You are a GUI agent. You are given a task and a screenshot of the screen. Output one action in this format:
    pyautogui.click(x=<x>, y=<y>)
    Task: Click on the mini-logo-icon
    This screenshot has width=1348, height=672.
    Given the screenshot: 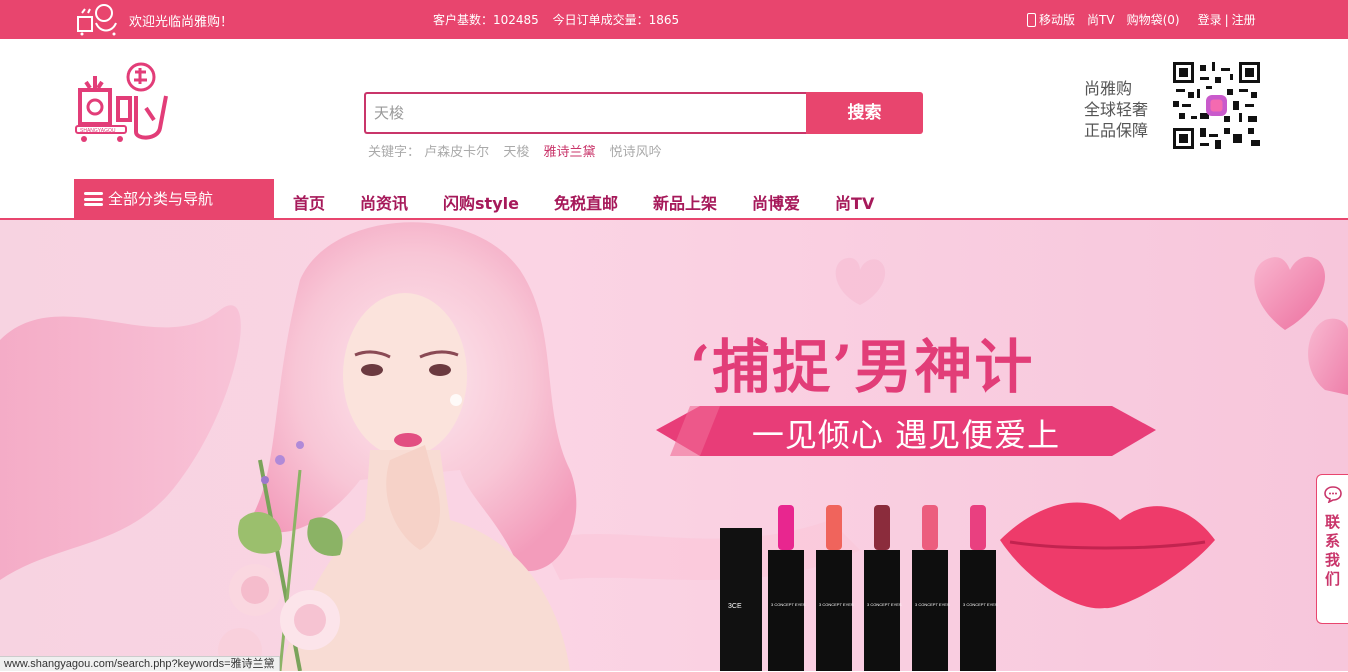 What is the action you would take?
    pyautogui.click(x=97, y=19)
    